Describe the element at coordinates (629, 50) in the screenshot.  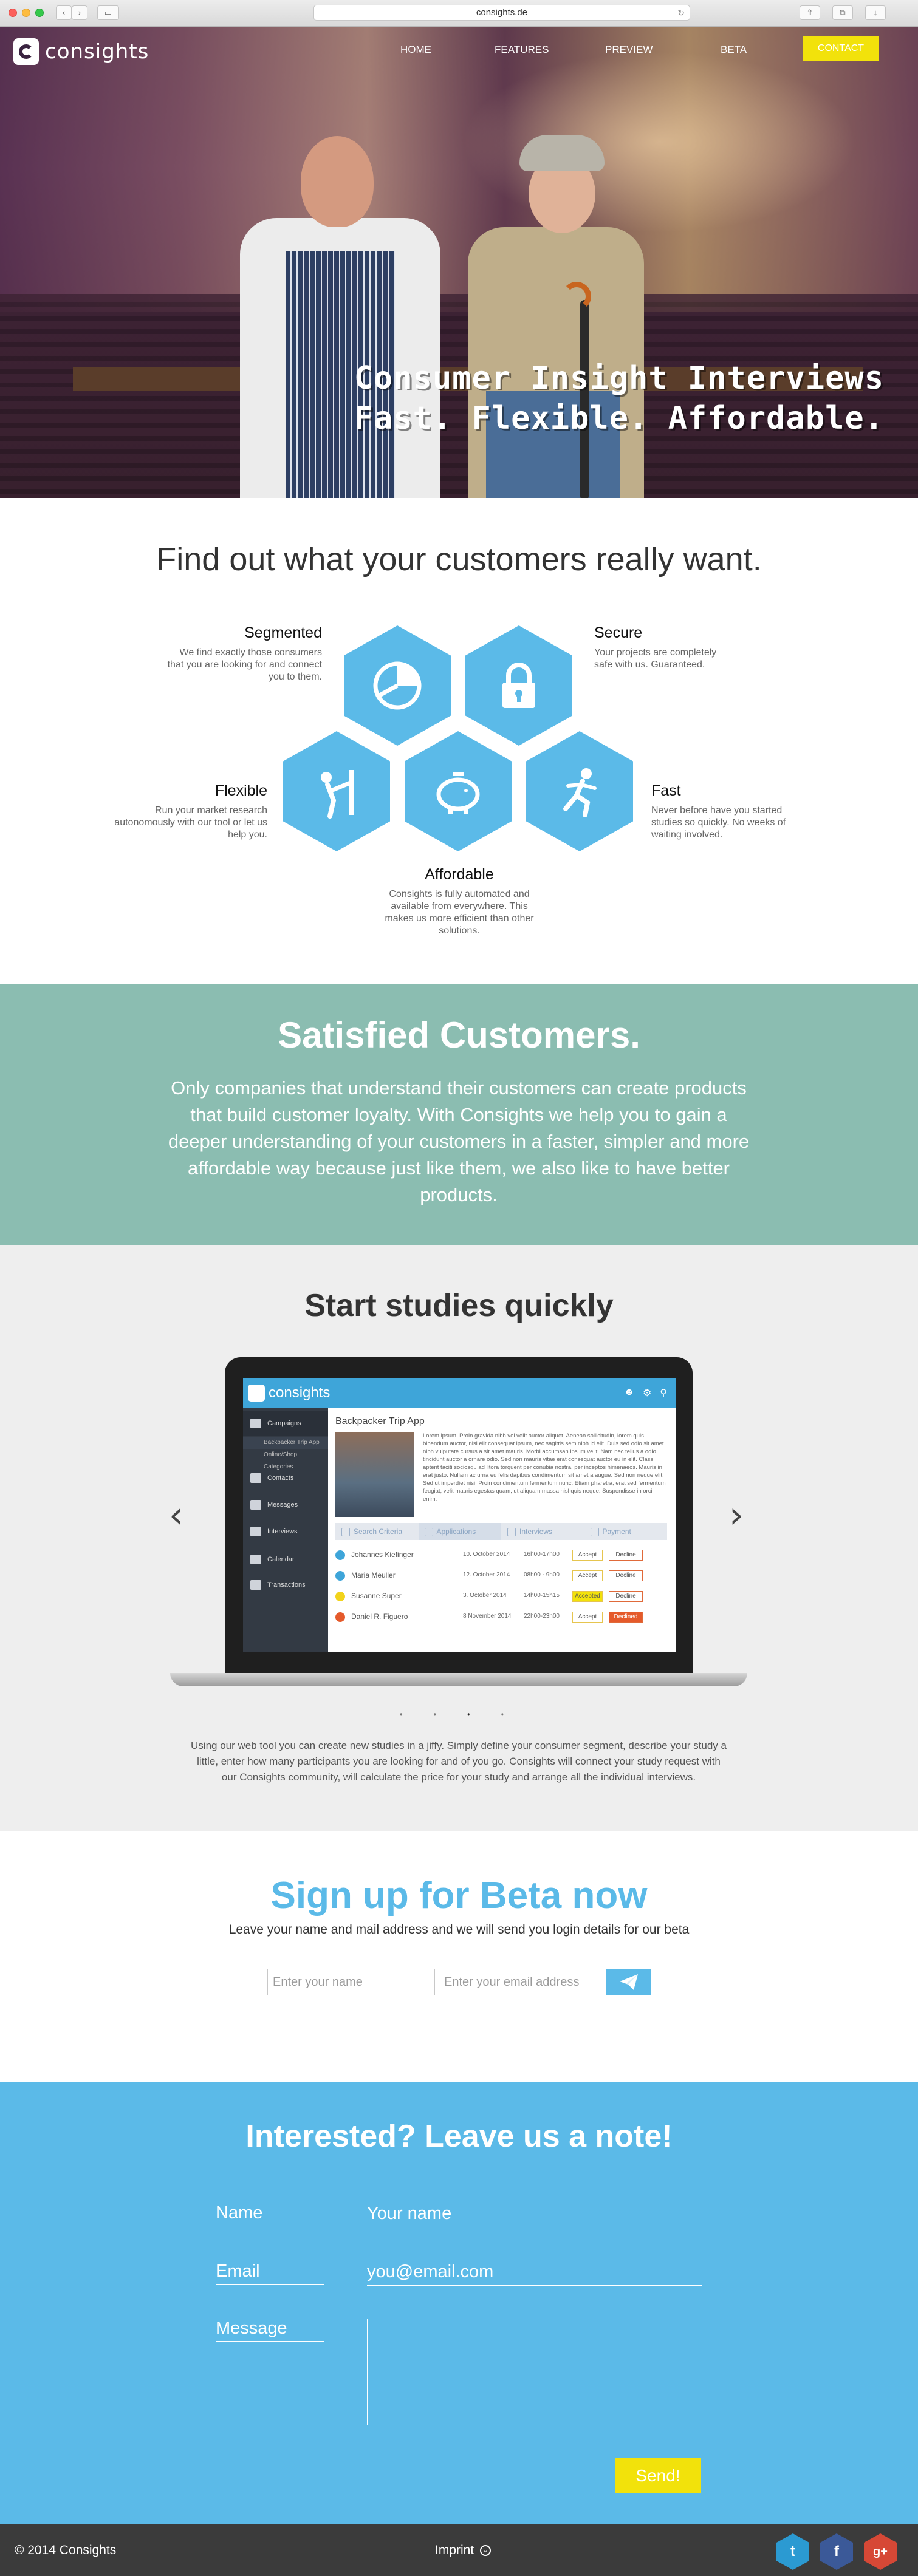
I see `nav-preview: PREVIEW` at that location.